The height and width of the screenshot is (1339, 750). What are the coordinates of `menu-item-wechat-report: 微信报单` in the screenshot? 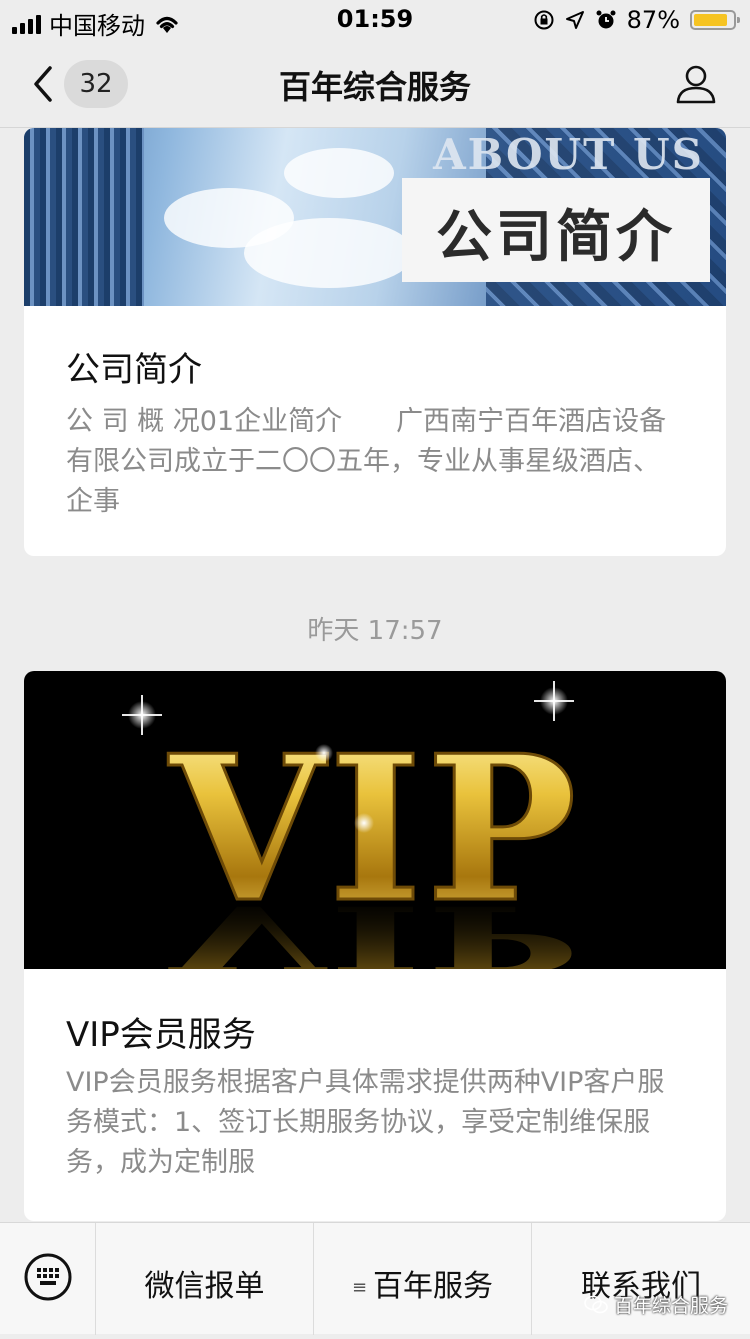 It's located at (205, 1279).